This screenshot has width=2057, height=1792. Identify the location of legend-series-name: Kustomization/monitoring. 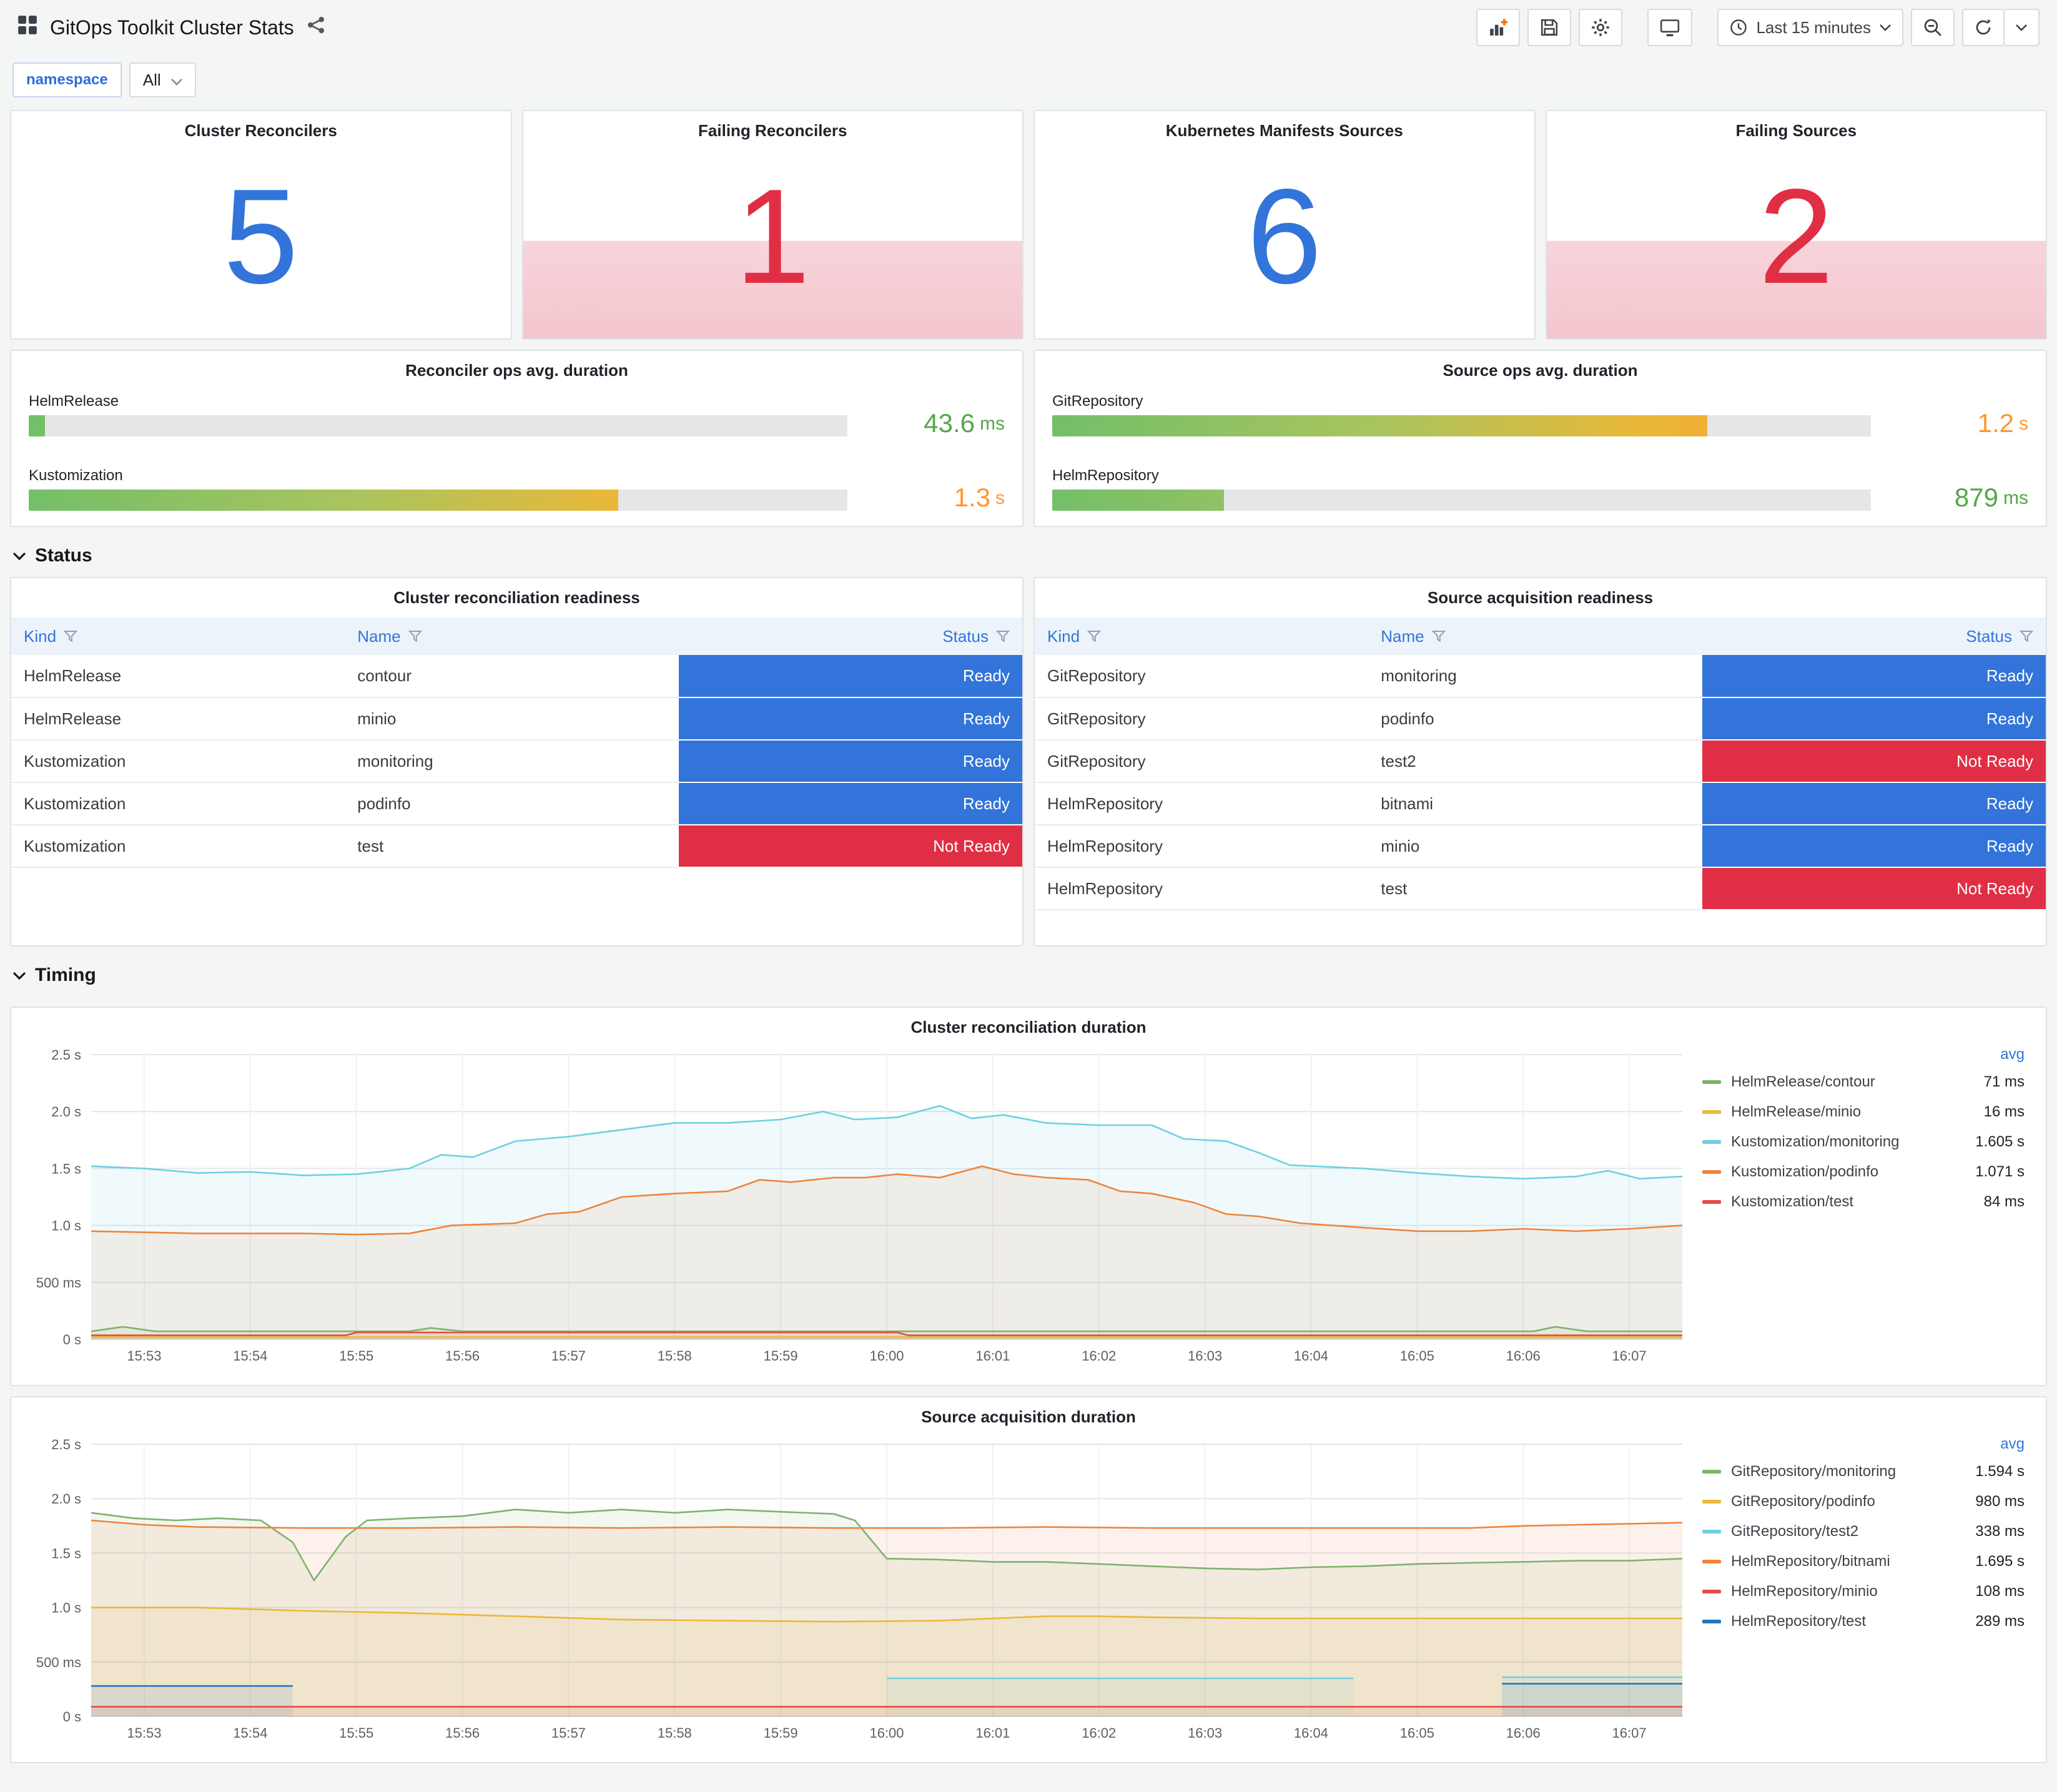
(1815, 1142).